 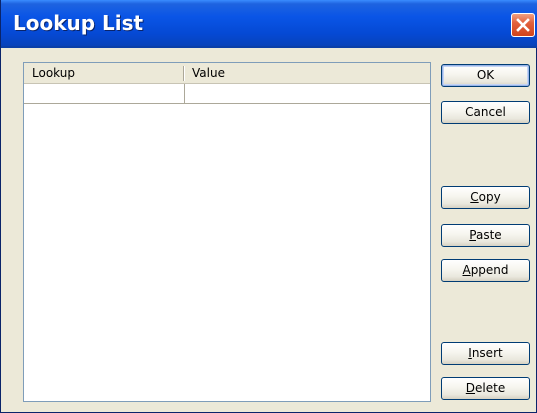 I want to click on copy-button: Copy, so click(x=485, y=197).